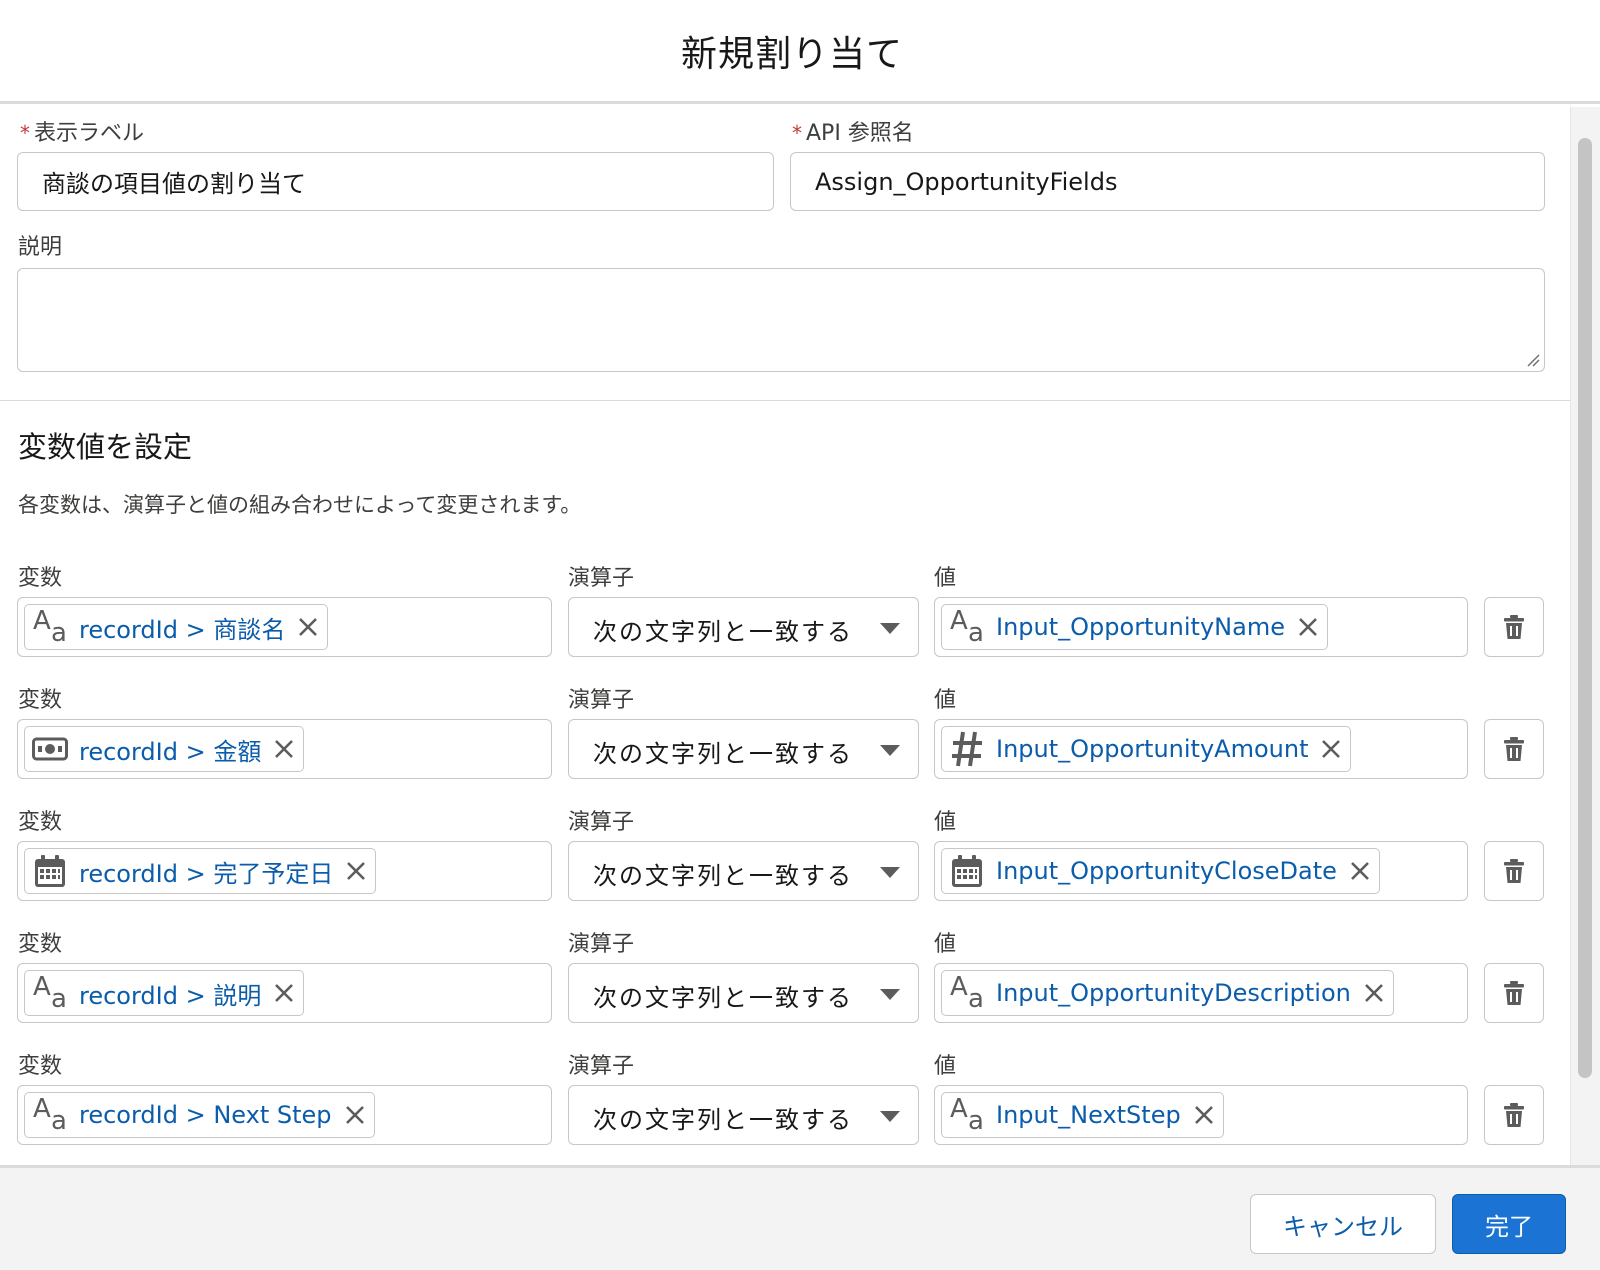  What do you see at coordinates (50, 749) in the screenshot?
I see `currency-icon` at bounding box center [50, 749].